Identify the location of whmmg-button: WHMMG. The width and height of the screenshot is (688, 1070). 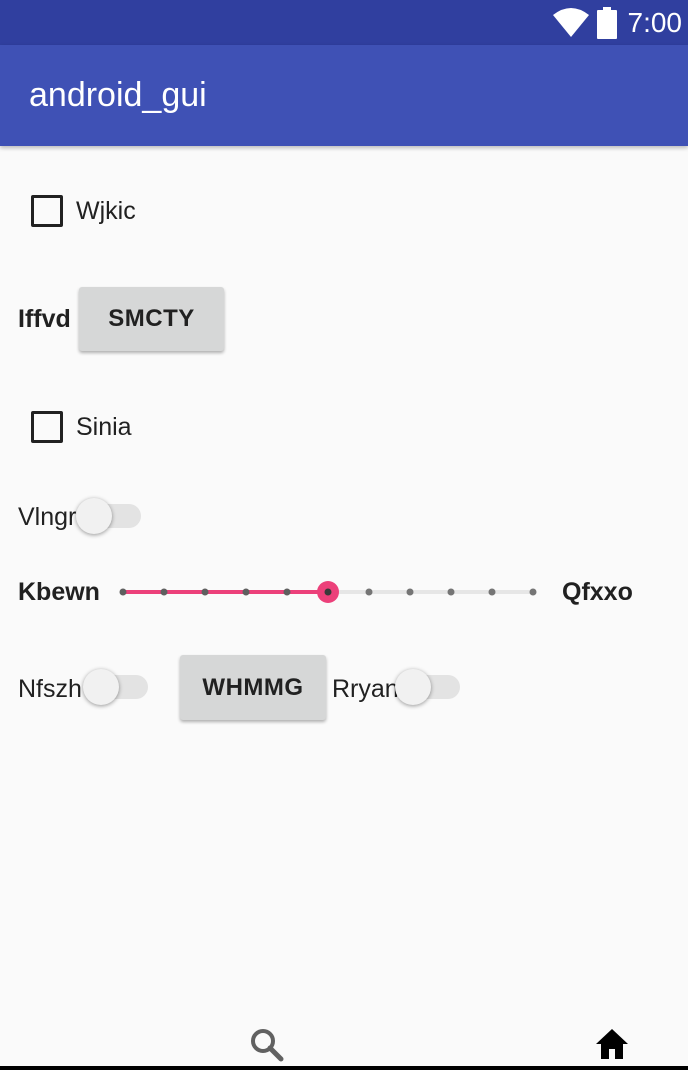
(253, 687).